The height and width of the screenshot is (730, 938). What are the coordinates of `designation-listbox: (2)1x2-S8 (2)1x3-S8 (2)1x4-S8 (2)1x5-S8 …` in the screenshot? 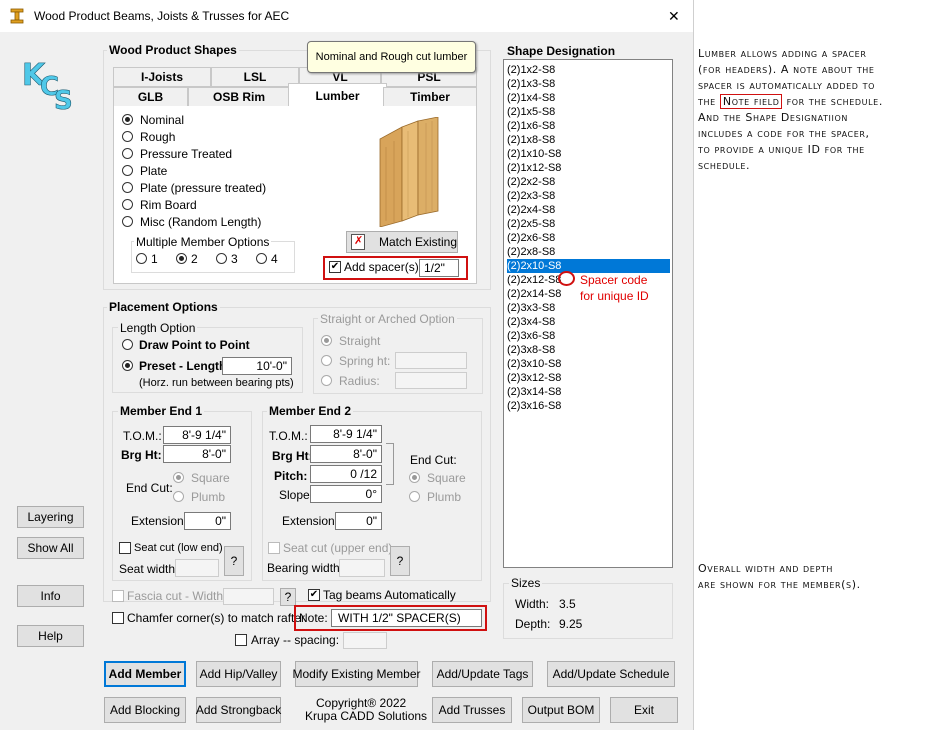 It's located at (588, 313).